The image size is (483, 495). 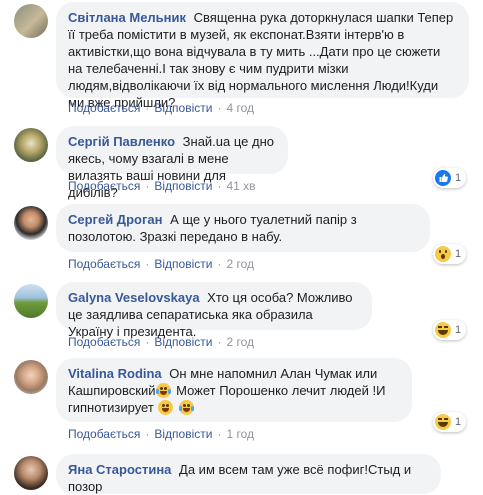 I want to click on comment-time: 1 год, so click(x=240, y=434).